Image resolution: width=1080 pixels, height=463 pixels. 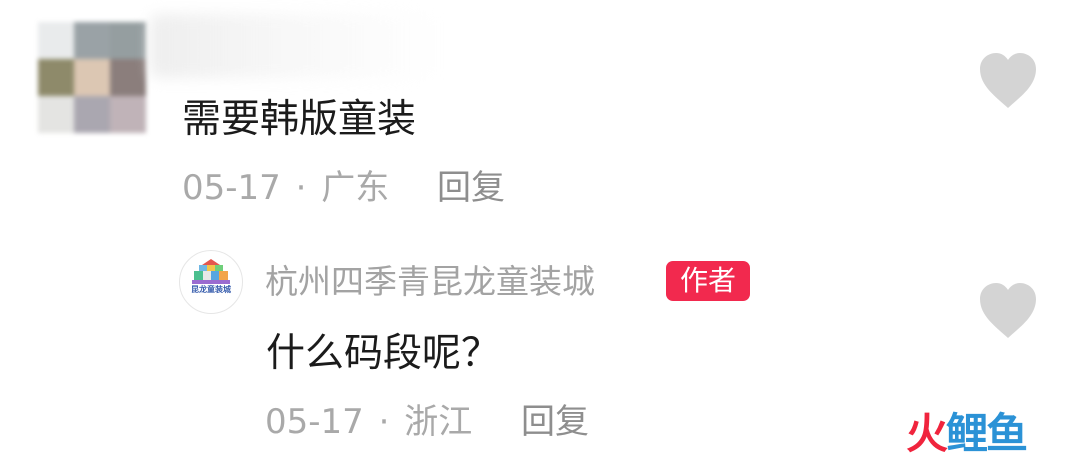 I want to click on reply-meta: 05-17 · 浙江, so click(x=368, y=422).